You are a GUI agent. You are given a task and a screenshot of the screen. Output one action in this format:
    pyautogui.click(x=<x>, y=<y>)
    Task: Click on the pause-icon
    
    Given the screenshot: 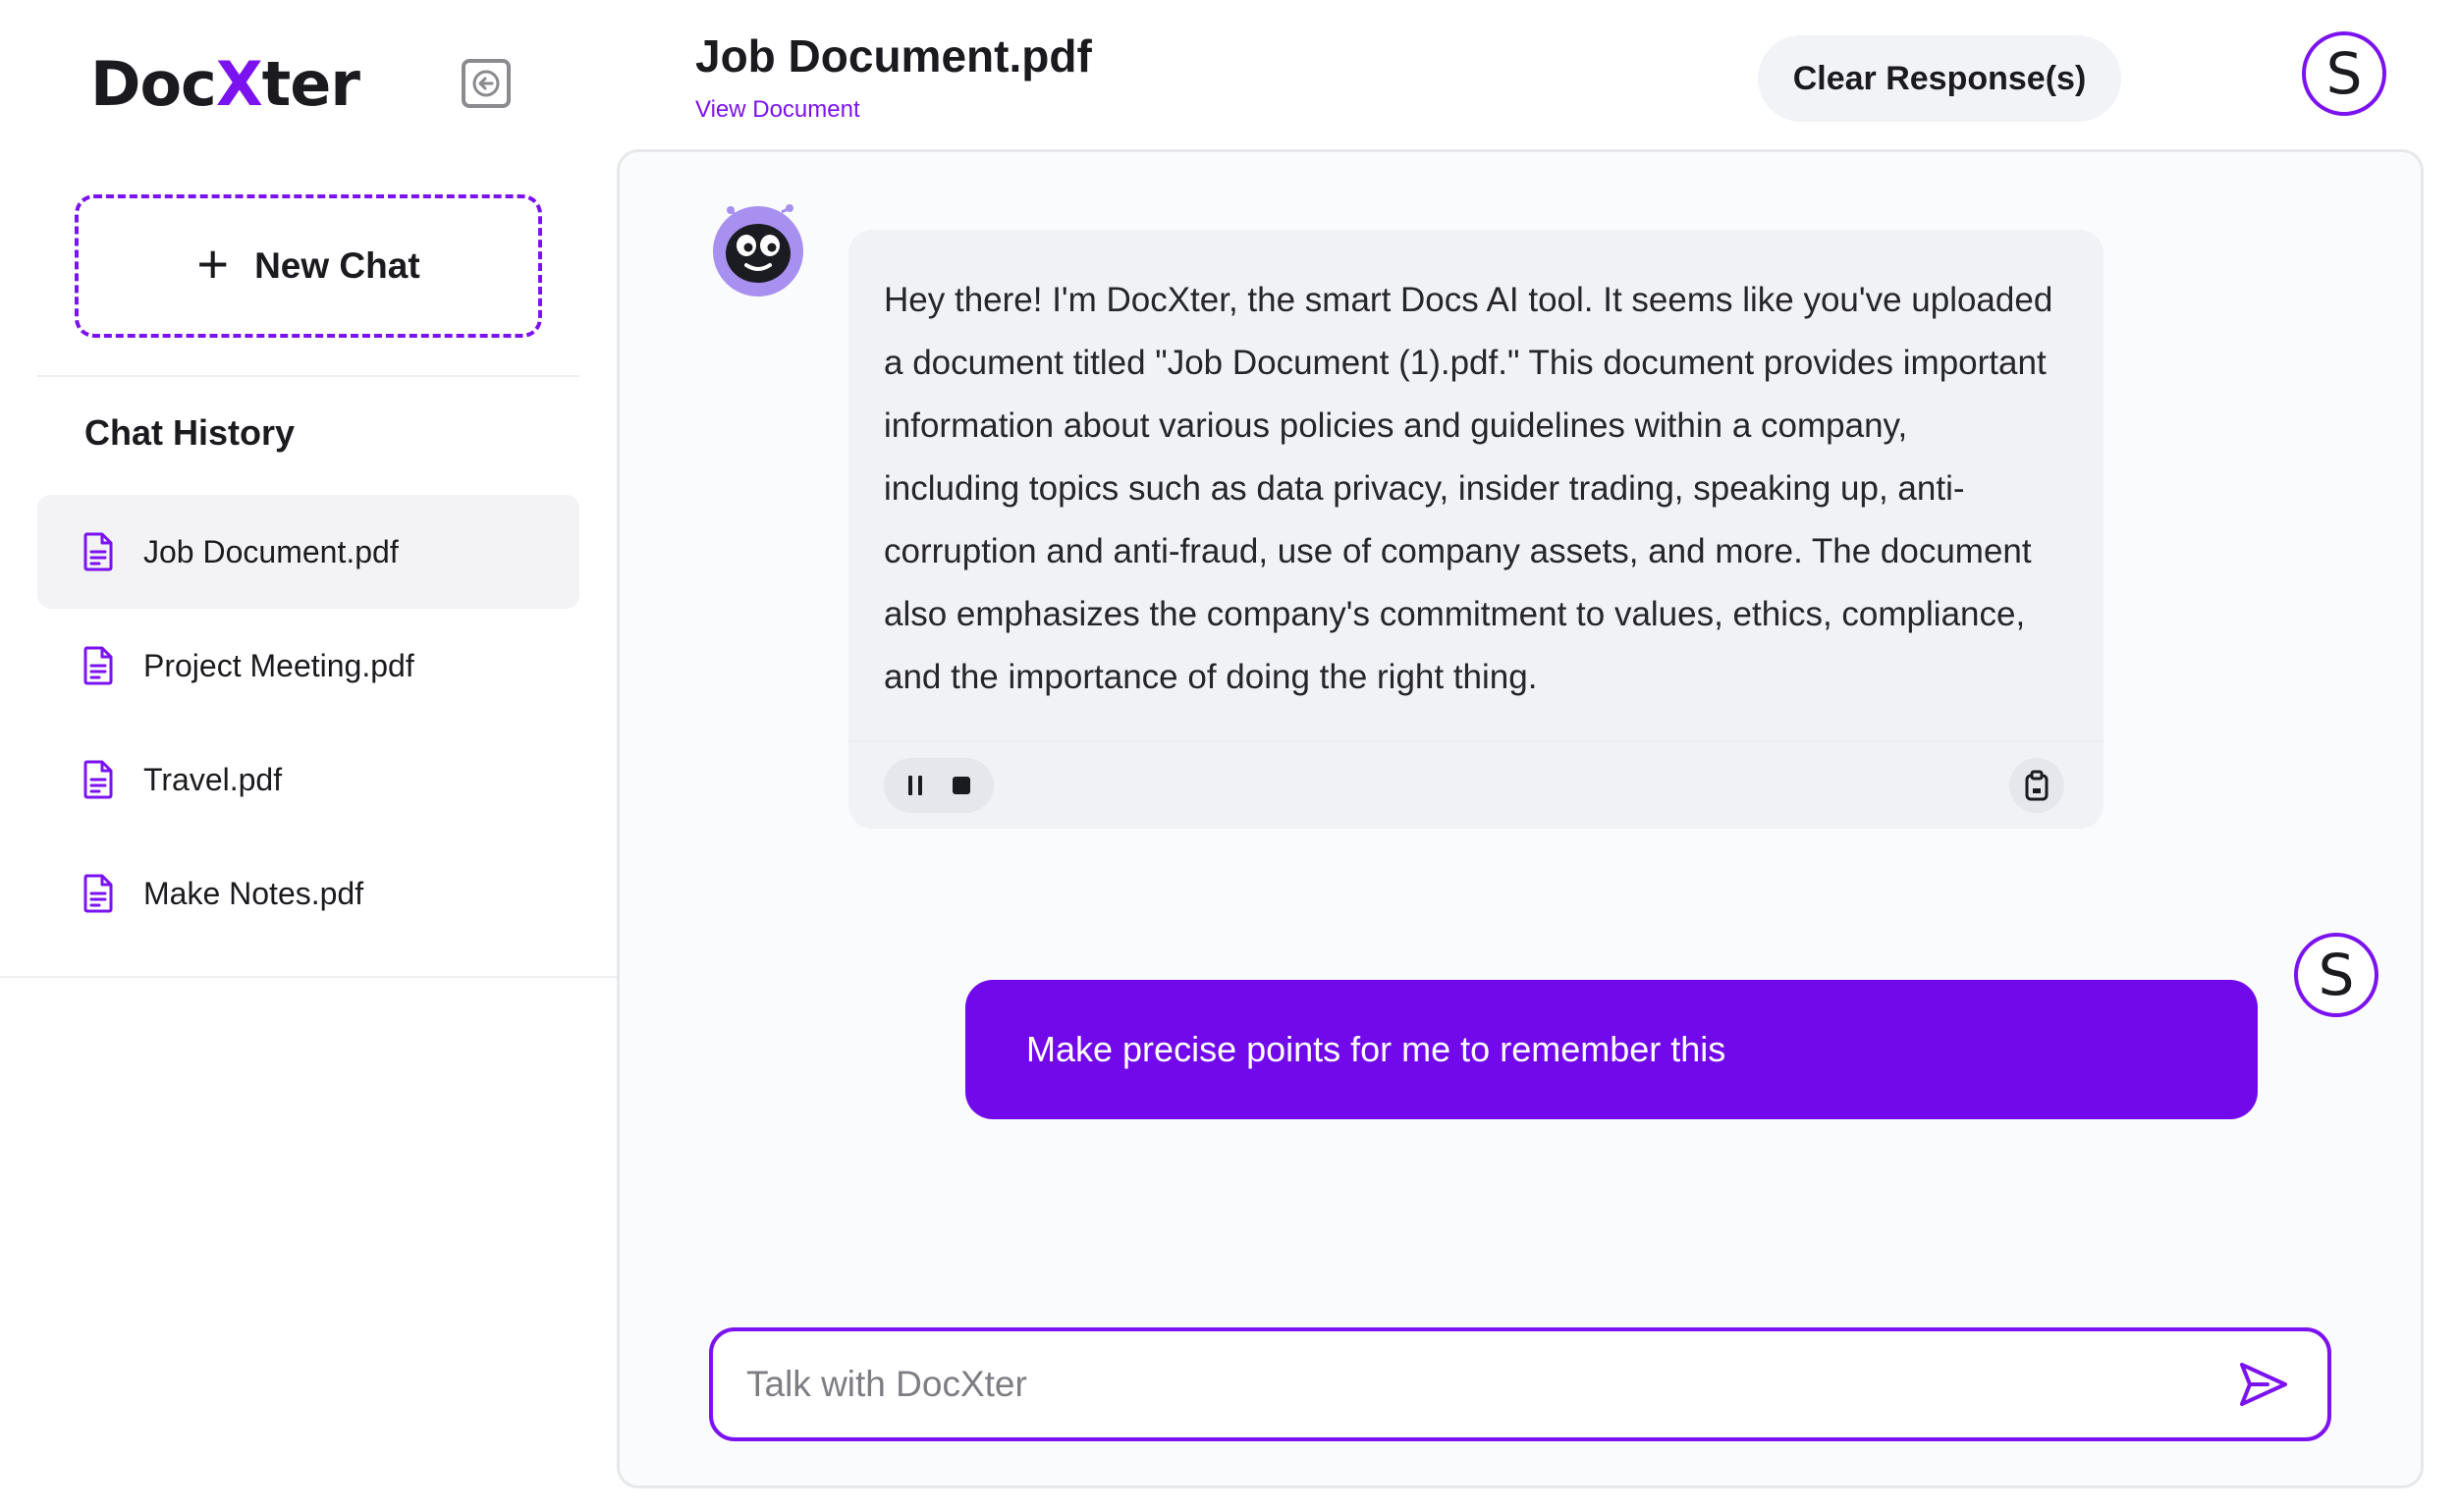 What is the action you would take?
    pyautogui.click(x=915, y=785)
    